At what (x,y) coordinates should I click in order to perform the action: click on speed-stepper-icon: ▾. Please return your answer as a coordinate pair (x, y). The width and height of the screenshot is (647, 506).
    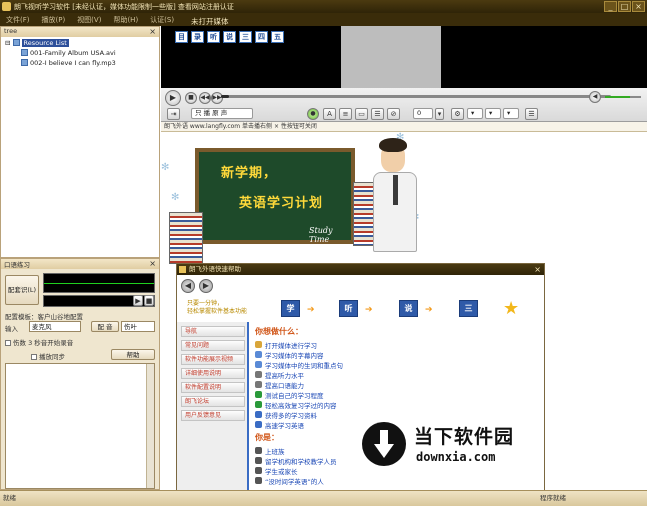
    Looking at the image, I should click on (439, 114).